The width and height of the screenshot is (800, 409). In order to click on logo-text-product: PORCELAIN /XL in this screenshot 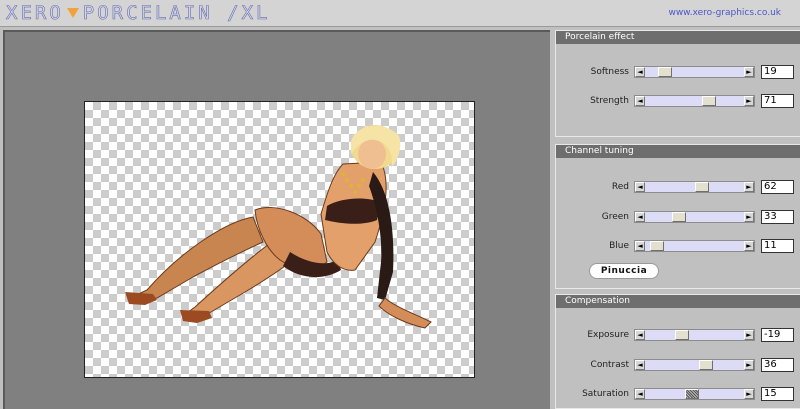, I will do `click(176, 13)`.